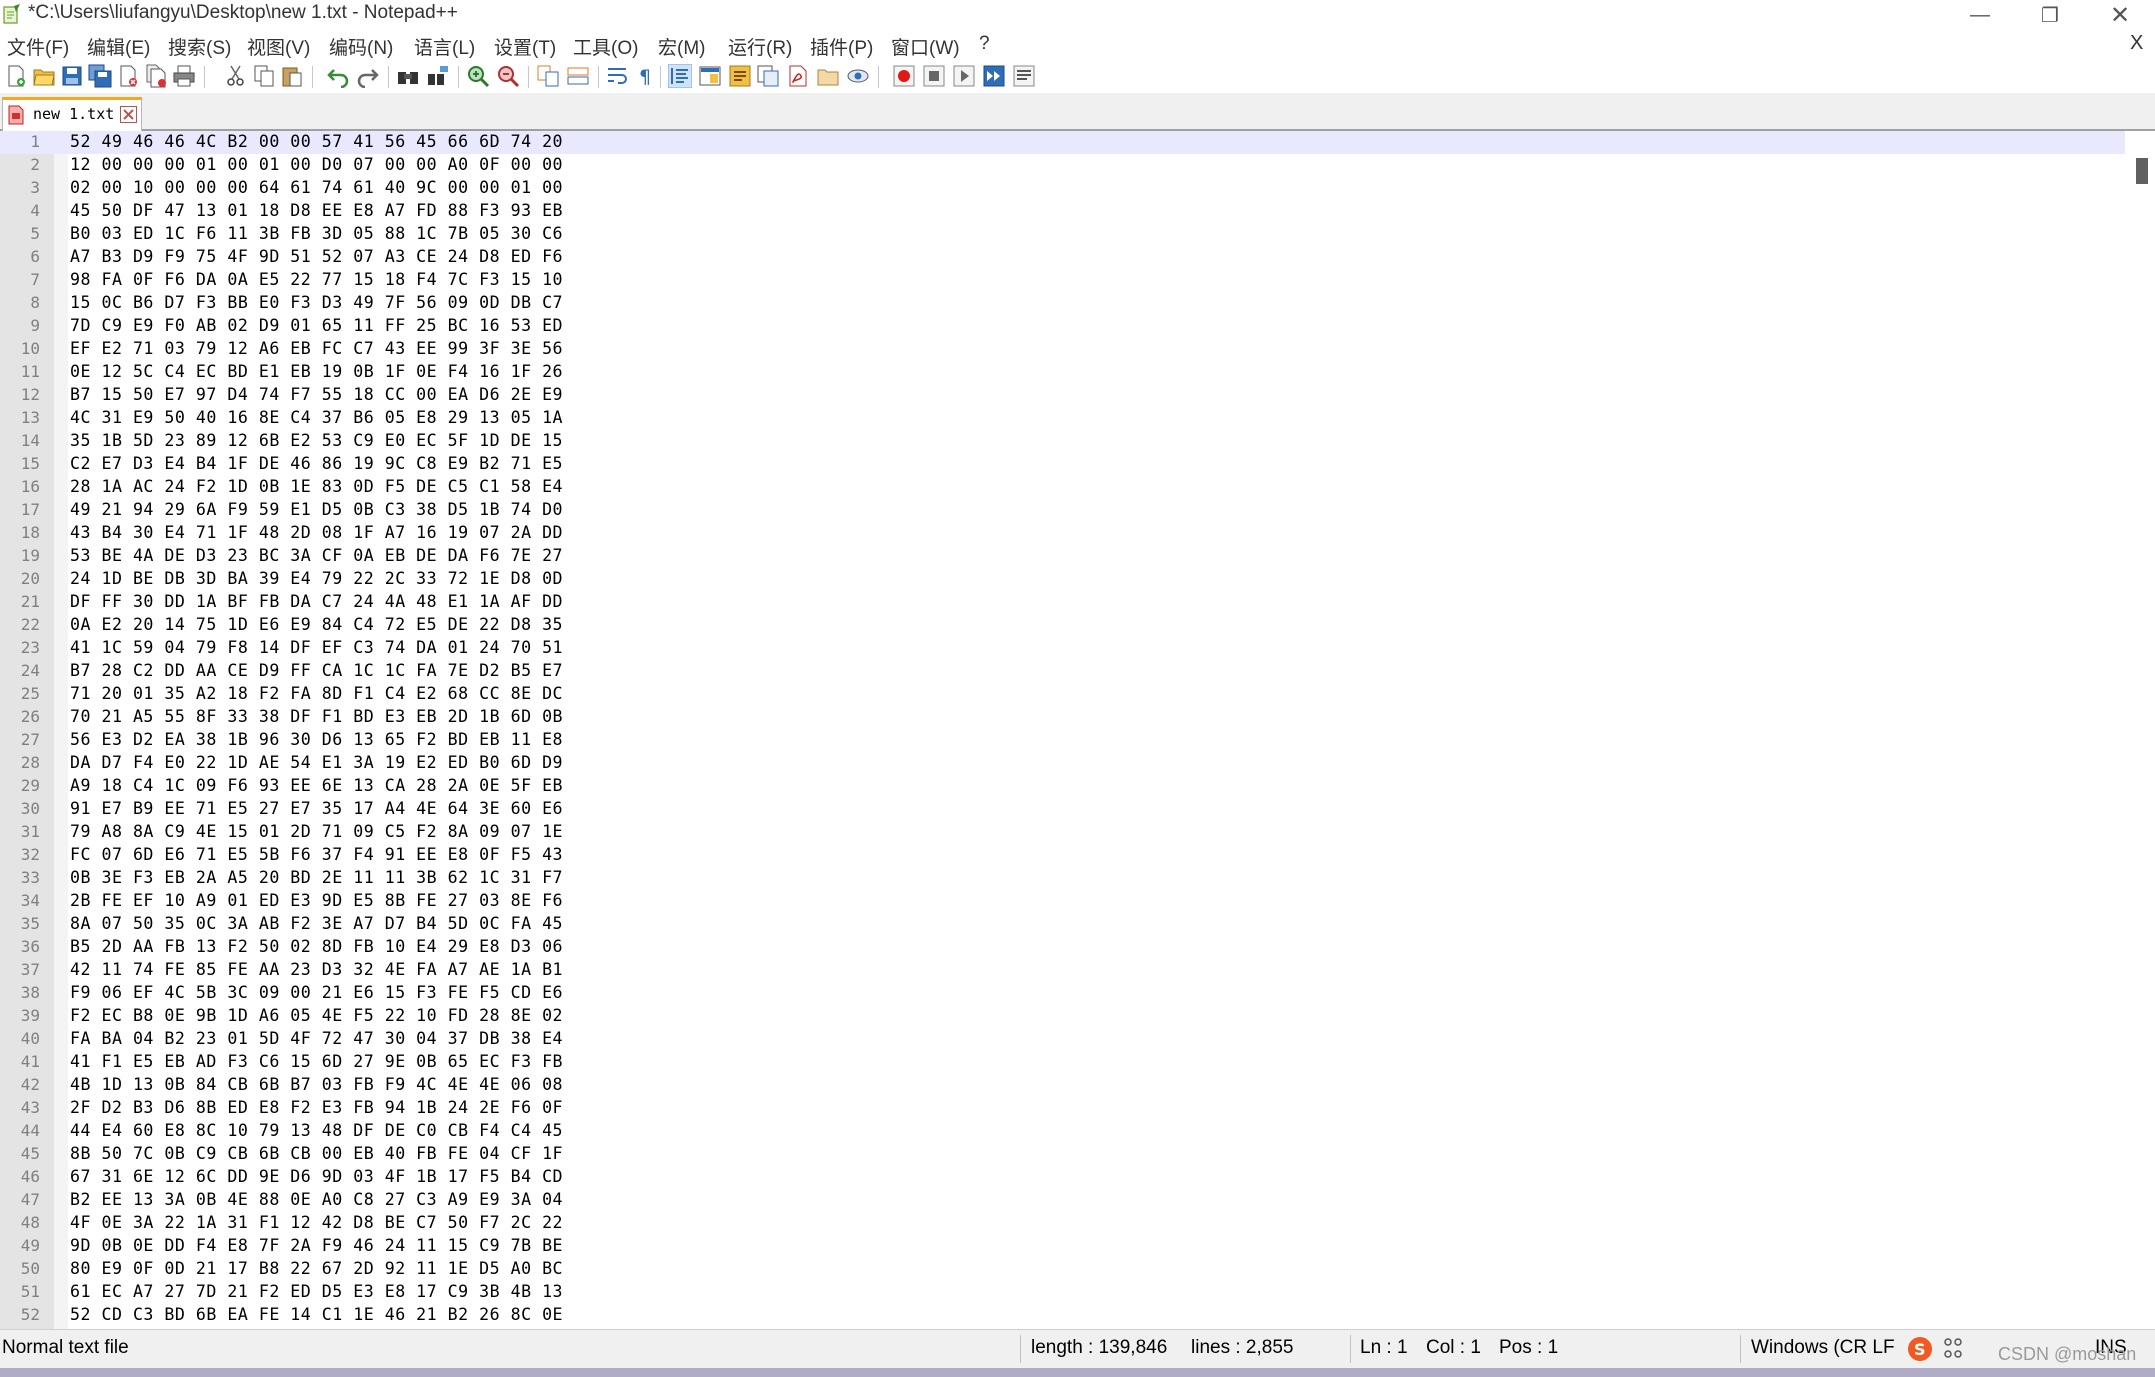 The image size is (2155, 1377). Describe the element at coordinates (2136, 43) in the screenshot. I see `close-document-button: X` at that location.